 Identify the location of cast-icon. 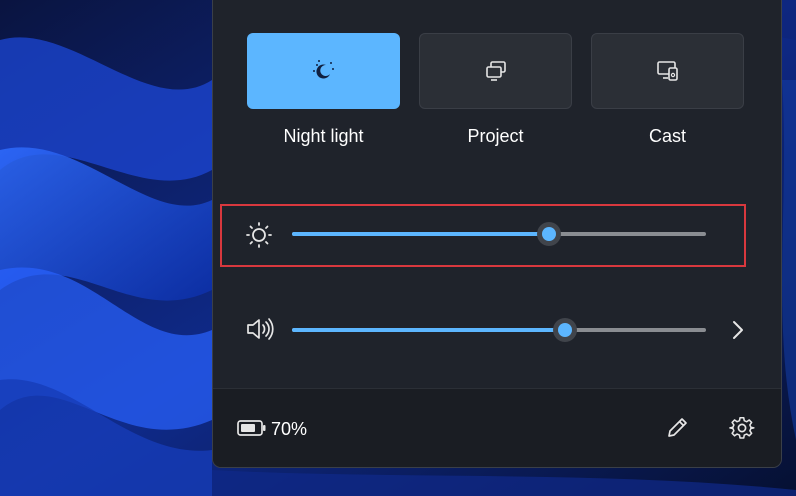
(667, 71).